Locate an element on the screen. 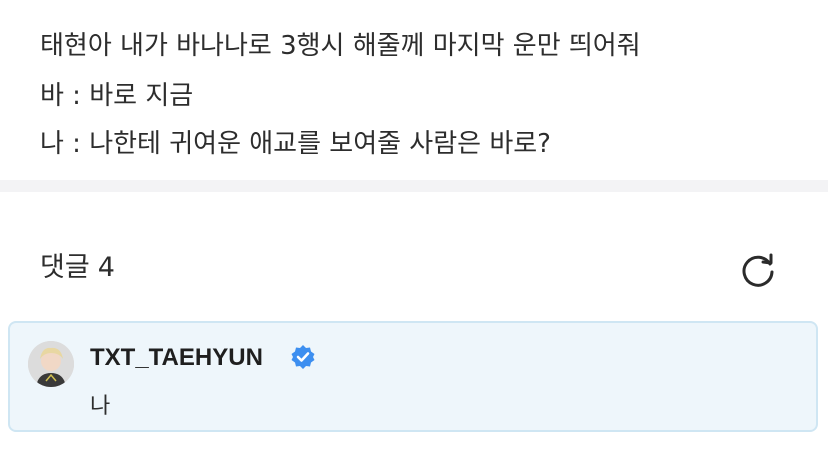  post-line-3: 나 : 나한테 귀여운 애교를 보여줄 사람은 바로? is located at coordinates (295, 144).